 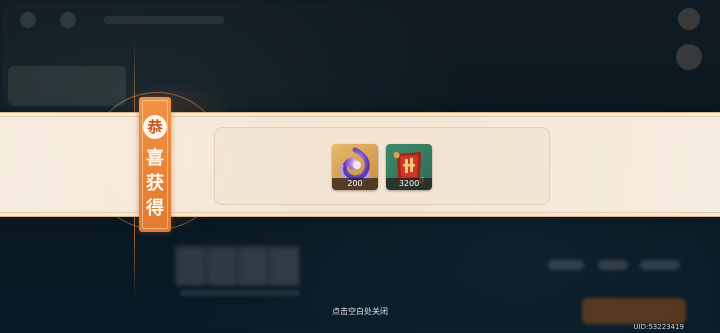 What do you see at coordinates (409, 184) in the screenshot?
I see `reward-quantity: 3200` at bounding box center [409, 184].